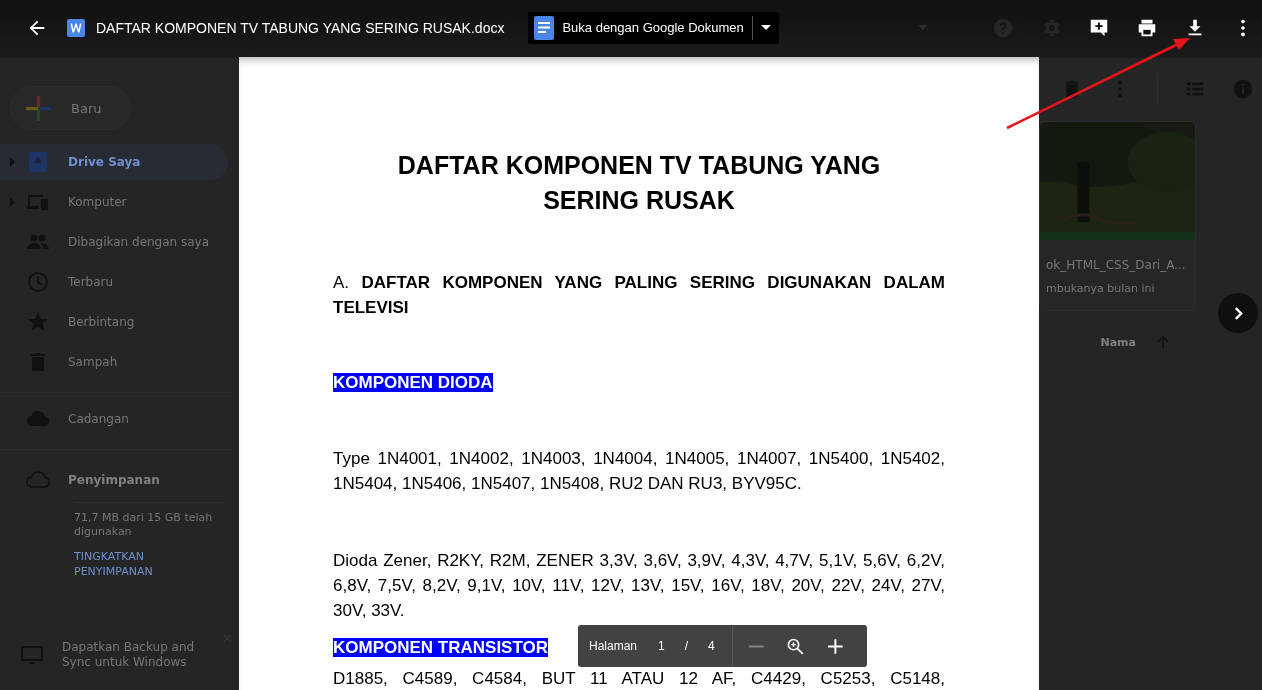 The image size is (1262, 690). I want to click on file-card: ok_HTML_CSS_Dari_A... mbukanya bulan ini, so click(1117, 216).